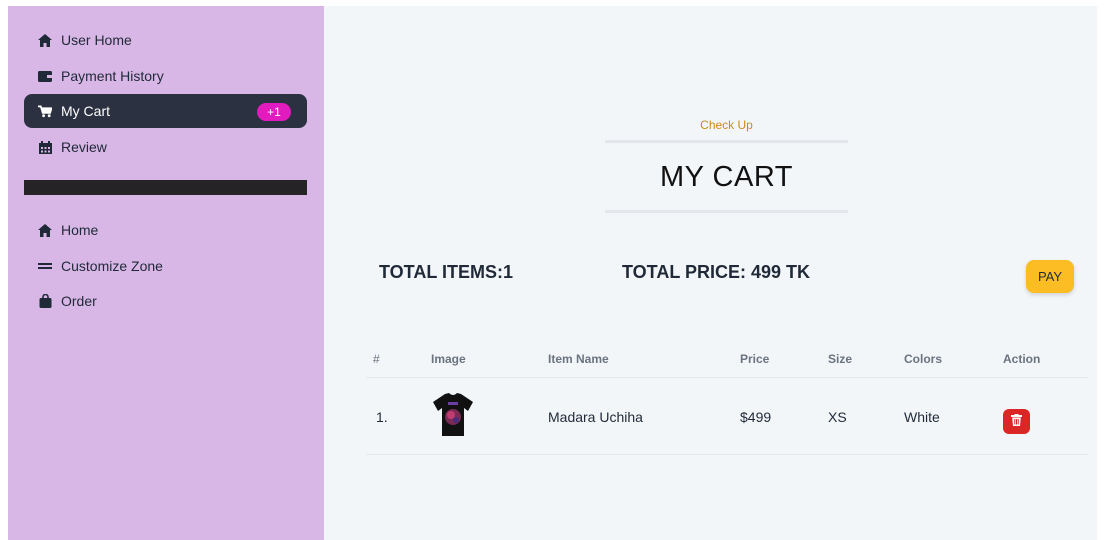 This screenshot has width=1105, height=540. What do you see at coordinates (45, 301) in the screenshot?
I see `bag-icon` at bounding box center [45, 301].